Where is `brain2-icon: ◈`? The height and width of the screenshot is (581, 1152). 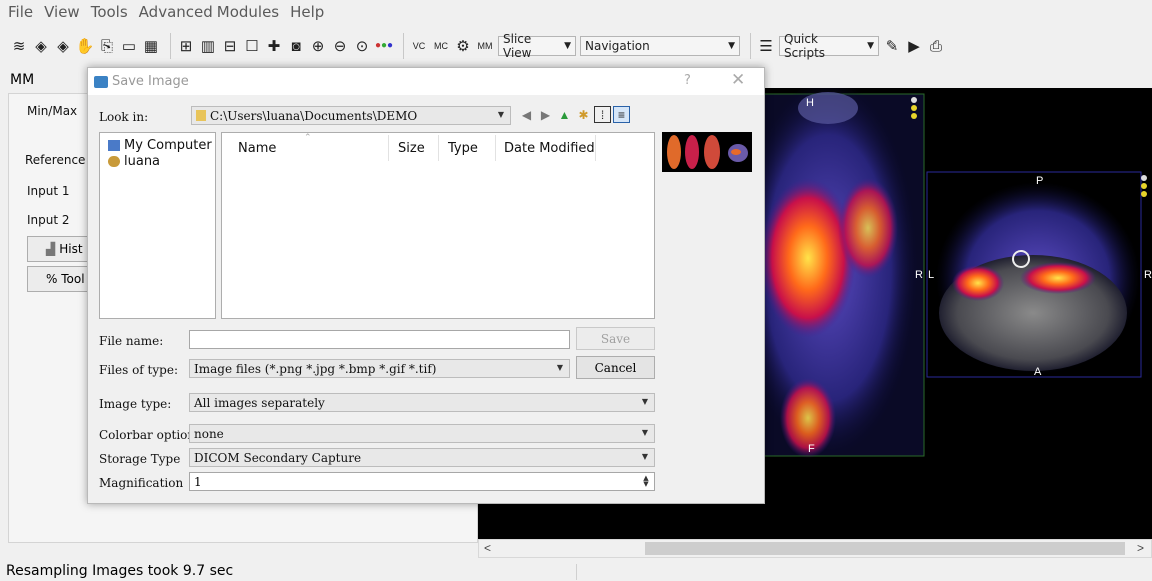
brain2-icon: ◈ is located at coordinates (63, 46).